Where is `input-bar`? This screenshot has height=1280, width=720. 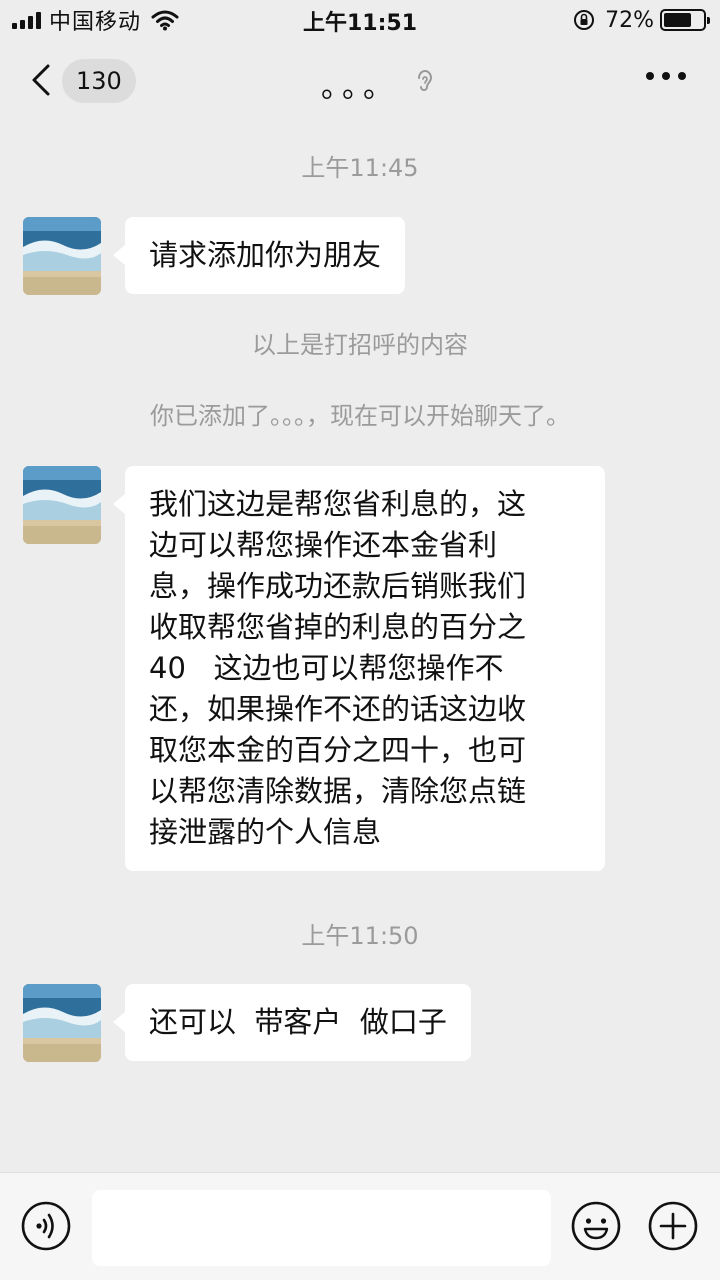 input-bar is located at coordinates (360, 1226).